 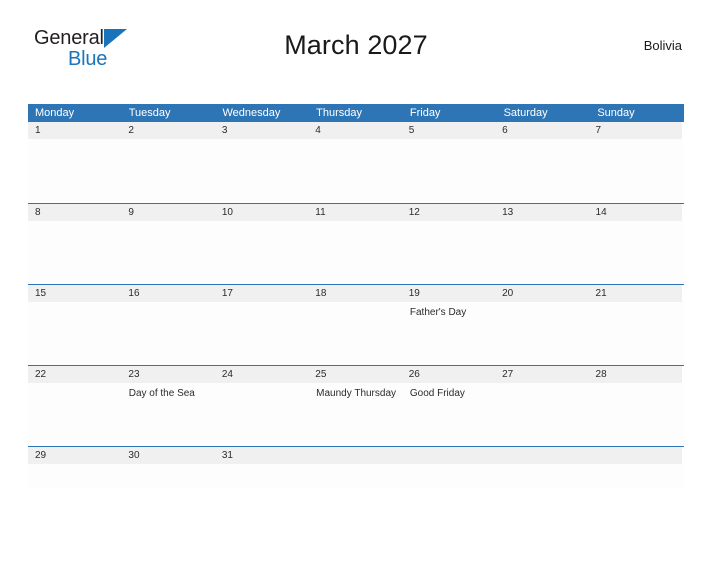 What do you see at coordinates (438, 312) in the screenshot?
I see `holiday-label: Father's Day` at bounding box center [438, 312].